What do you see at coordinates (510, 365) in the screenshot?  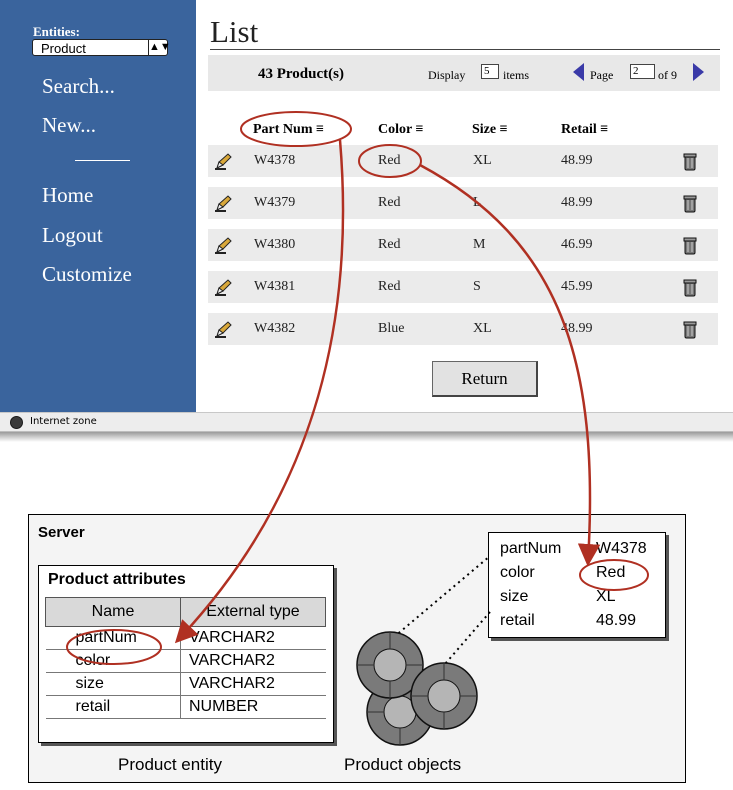 I see `arrow-color-to-object` at bounding box center [510, 365].